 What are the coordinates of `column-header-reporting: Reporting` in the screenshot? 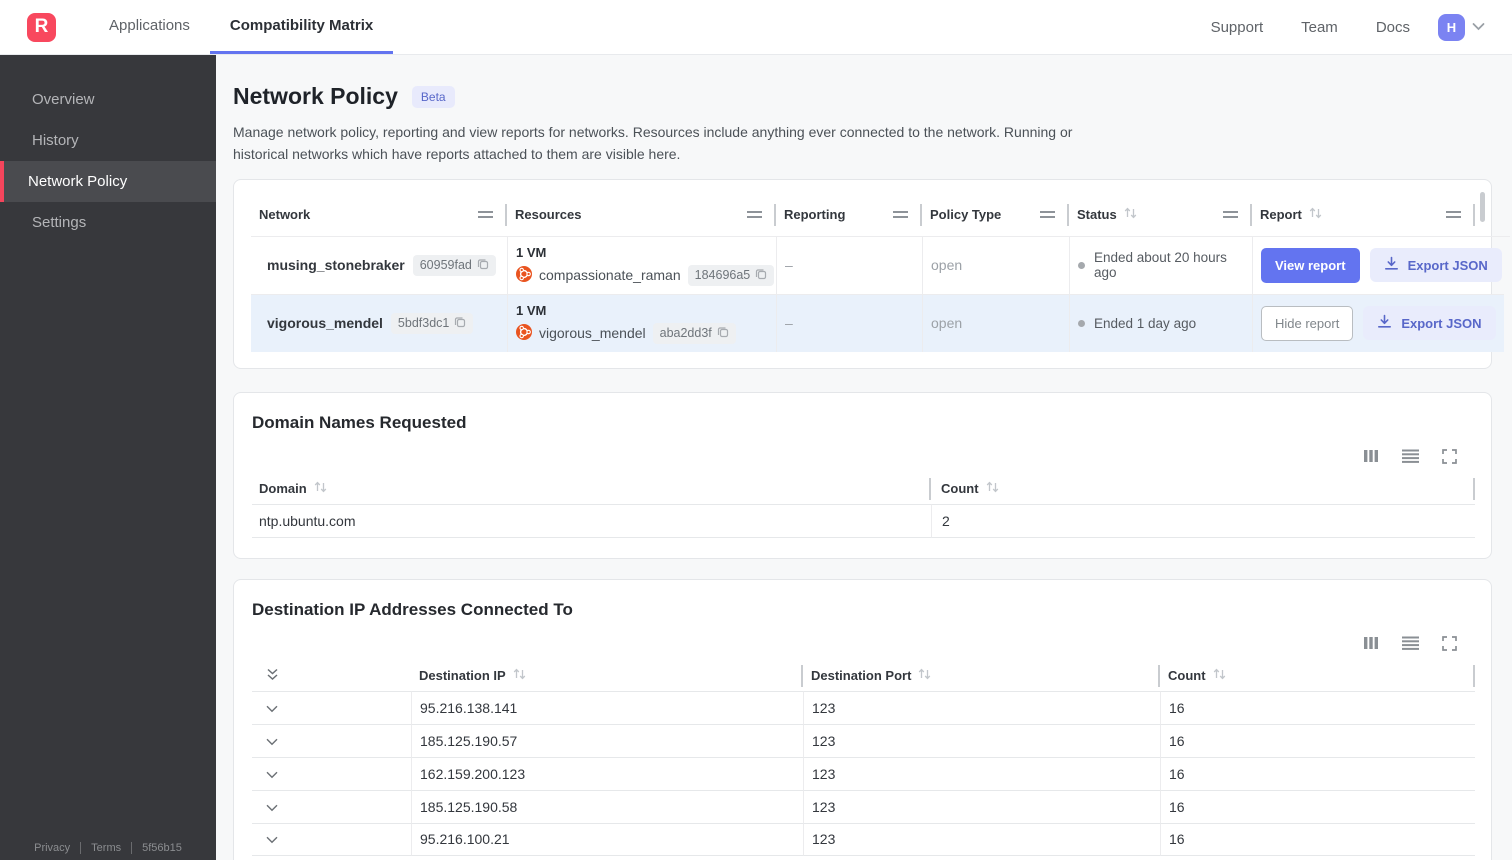 It's located at (849, 215).